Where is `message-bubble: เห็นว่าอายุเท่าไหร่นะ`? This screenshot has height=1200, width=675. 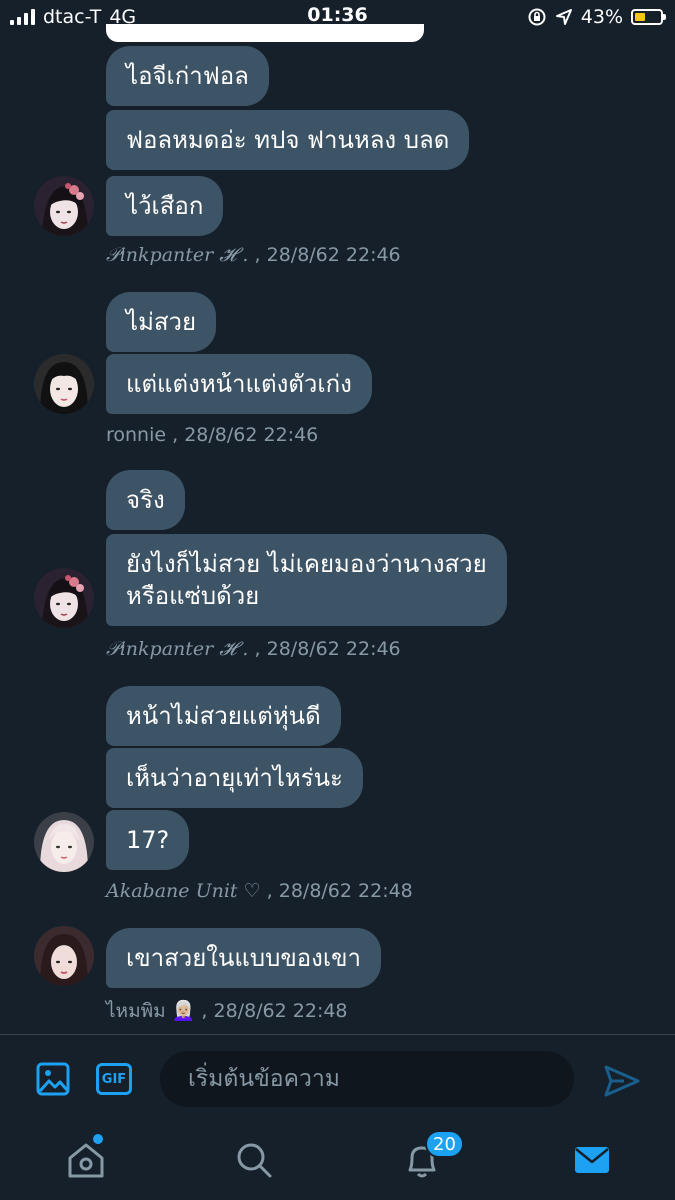 message-bubble: เห็นว่าอายุเท่าไหร่นะ is located at coordinates (234, 778).